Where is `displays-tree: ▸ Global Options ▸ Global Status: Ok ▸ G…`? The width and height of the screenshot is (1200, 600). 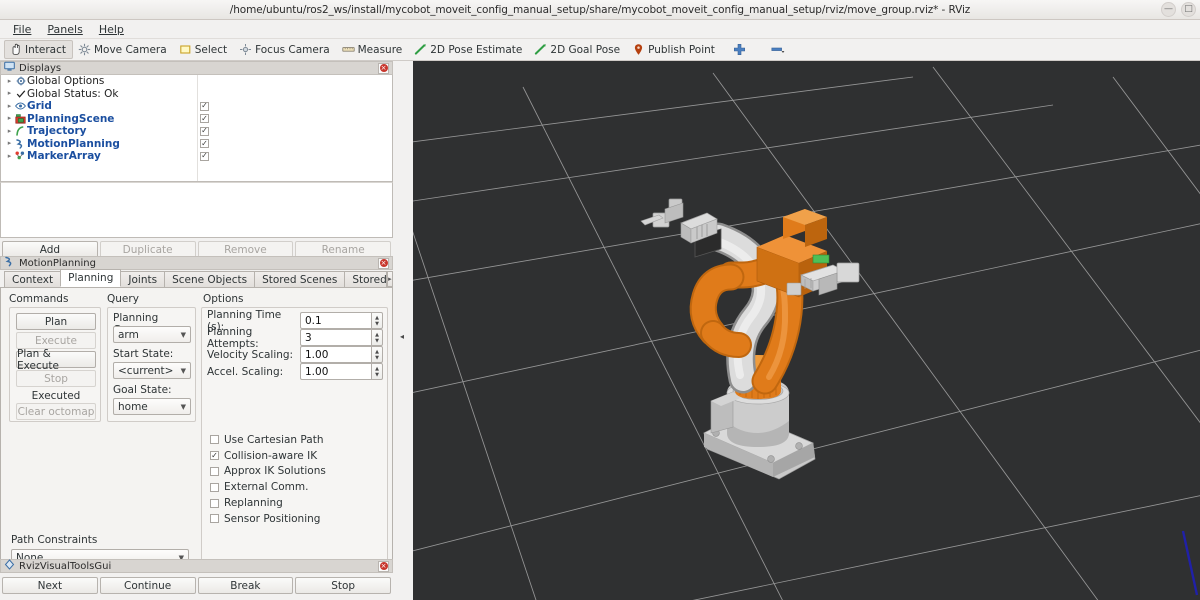
displays-tree: ▸ Global Options ▸ Global Status: Ok ▸ G… is located at coordinates (196, 128).